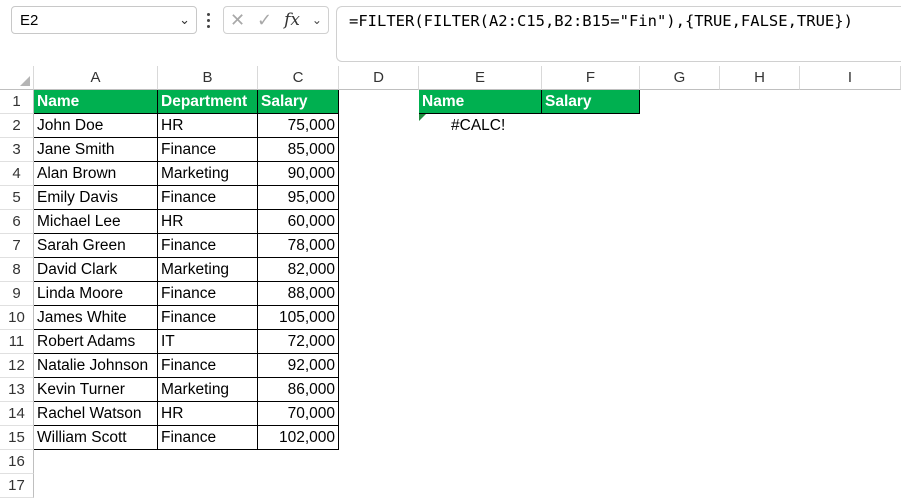 This screenshot has height=498, width=901. I want to click on column-header-b: B, so click(208, 78).